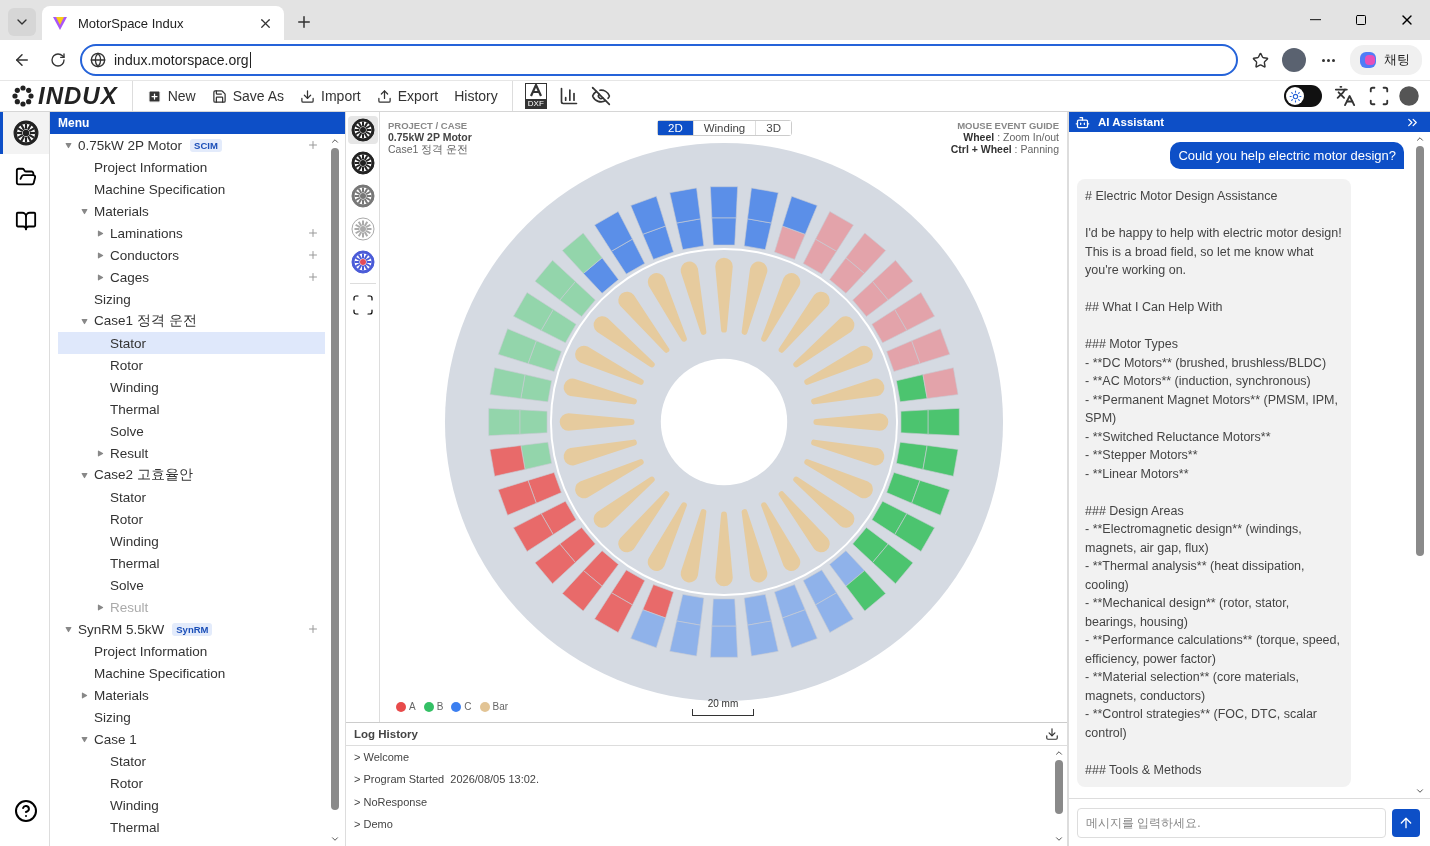 Image resolution: width=1430 pixels, height=846 pixels. What do you see at coordinates (171, 96) in the screenshot?
I see `toolbar-button: New` at bounding box center [171, 96].